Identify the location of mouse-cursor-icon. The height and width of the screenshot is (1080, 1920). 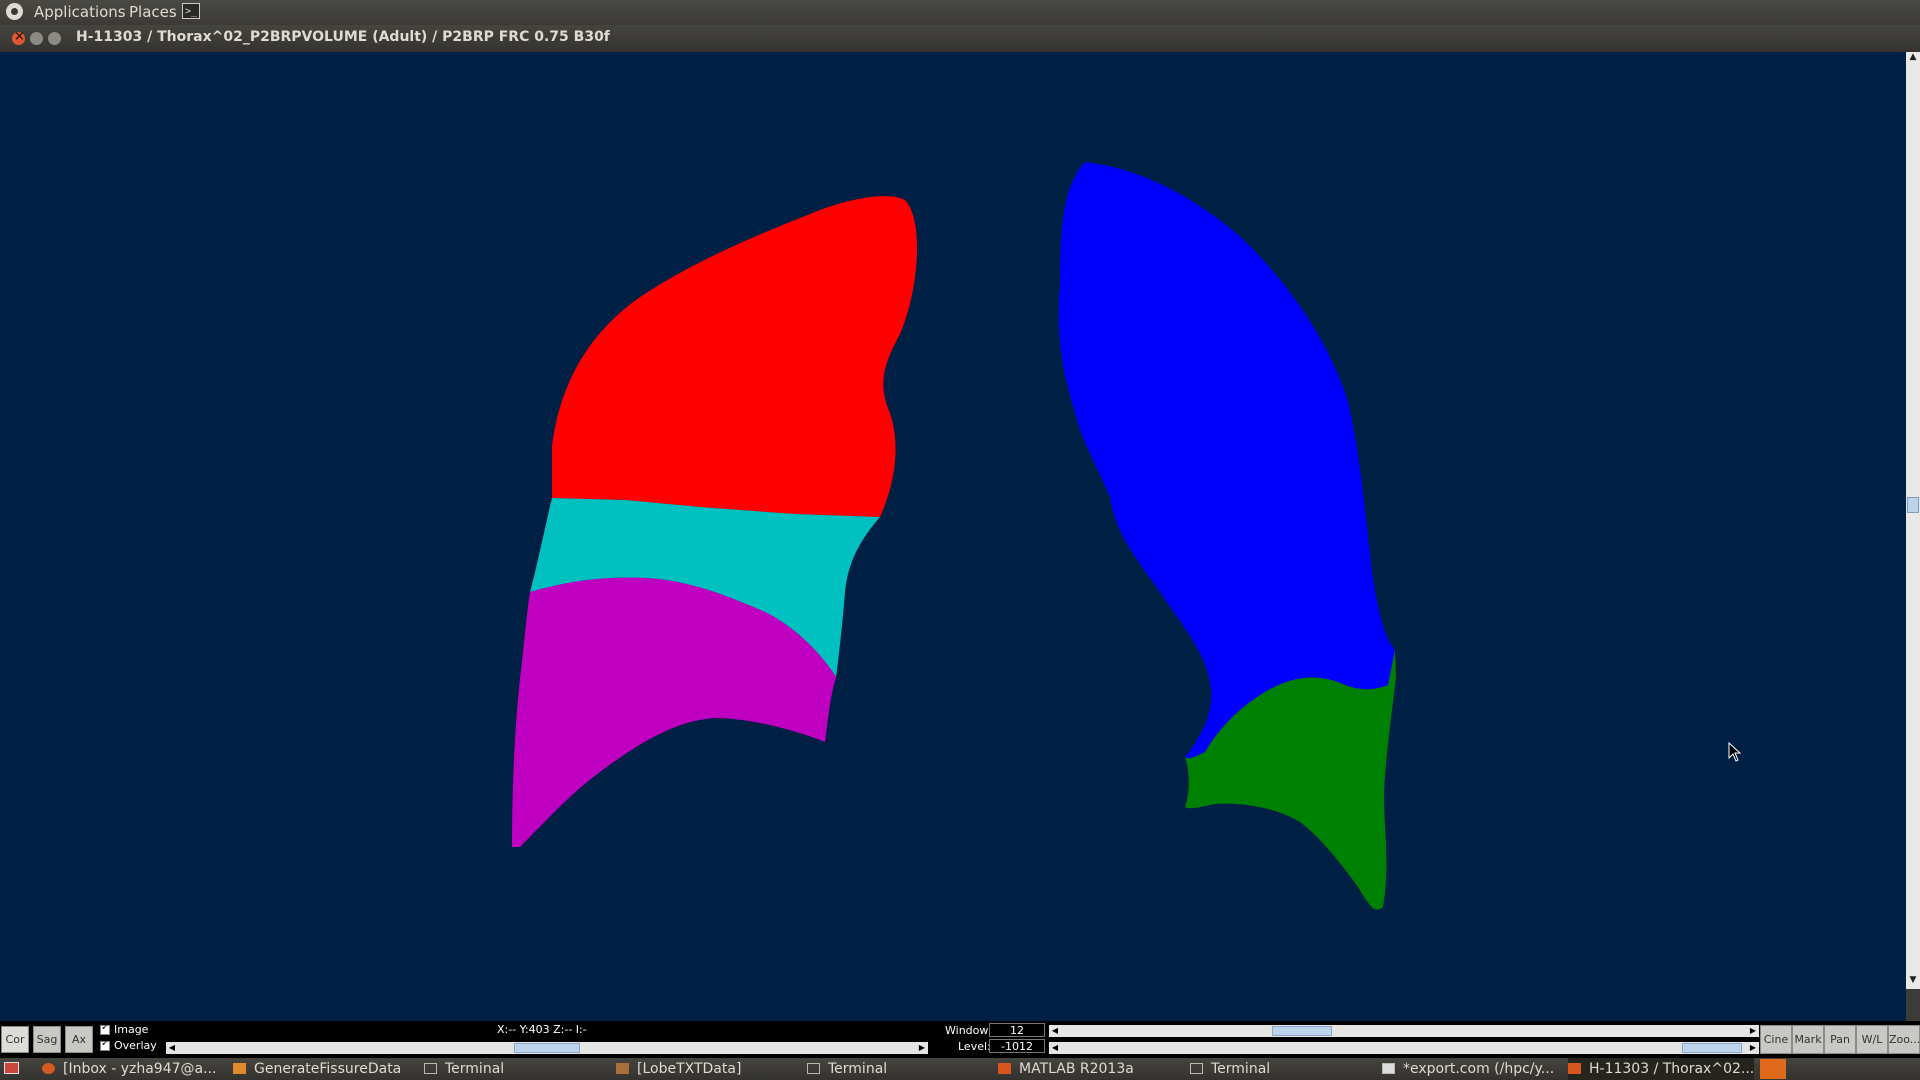
(1735, 752).